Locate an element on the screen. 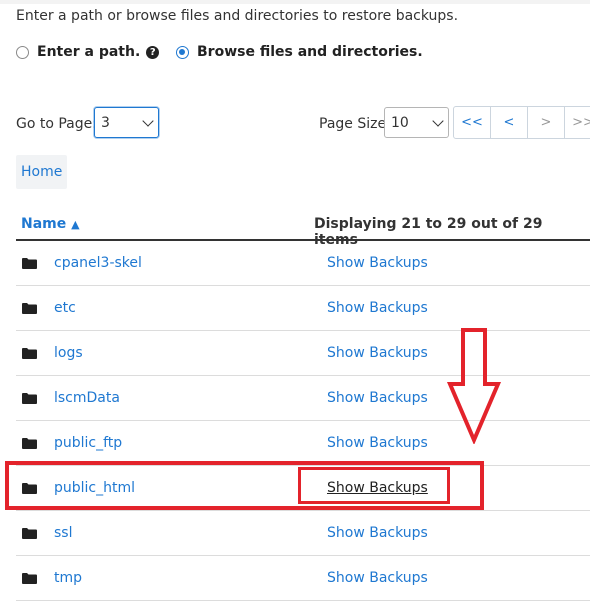  first-page-button: << is located at coordinates (472, 122).